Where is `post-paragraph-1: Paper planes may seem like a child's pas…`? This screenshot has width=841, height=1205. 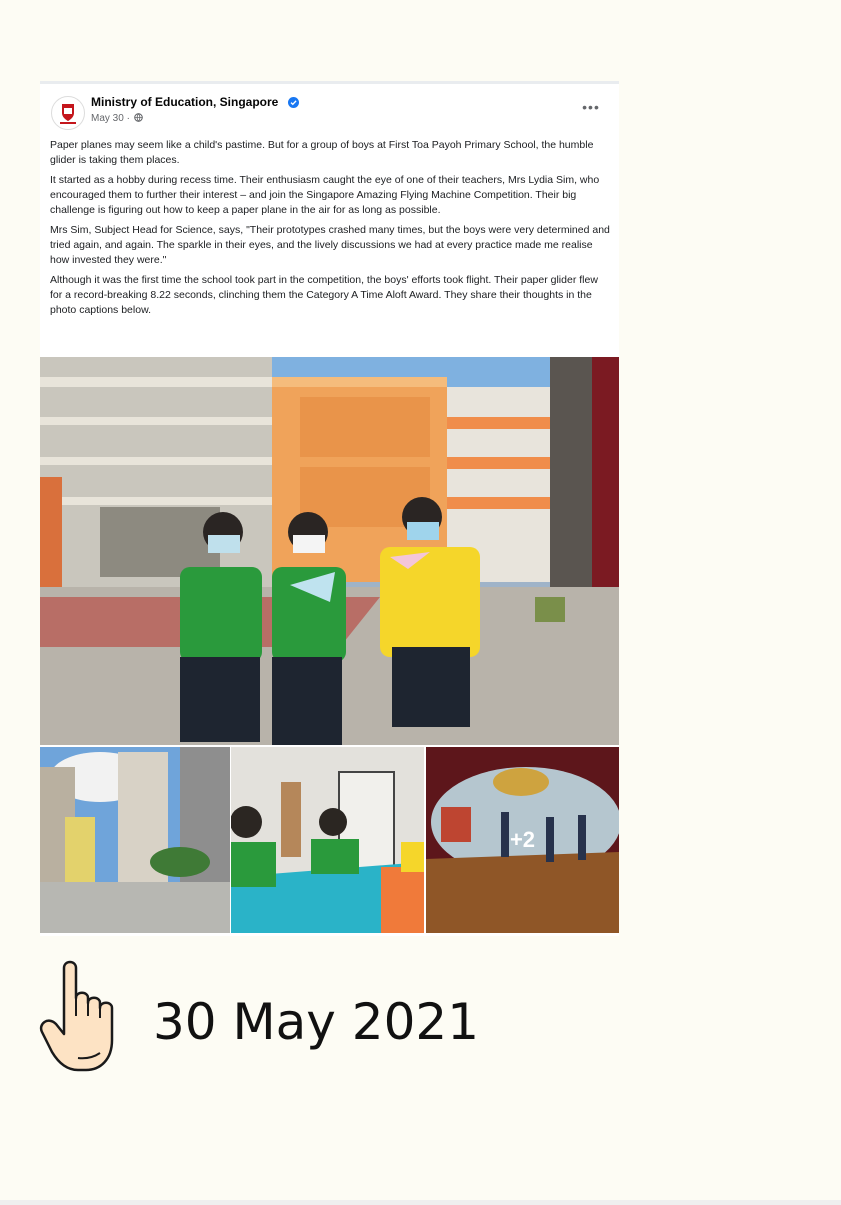
post-paragraph-1: Paper planes may seem like a child's pas… is located at coordinates (322, 152).